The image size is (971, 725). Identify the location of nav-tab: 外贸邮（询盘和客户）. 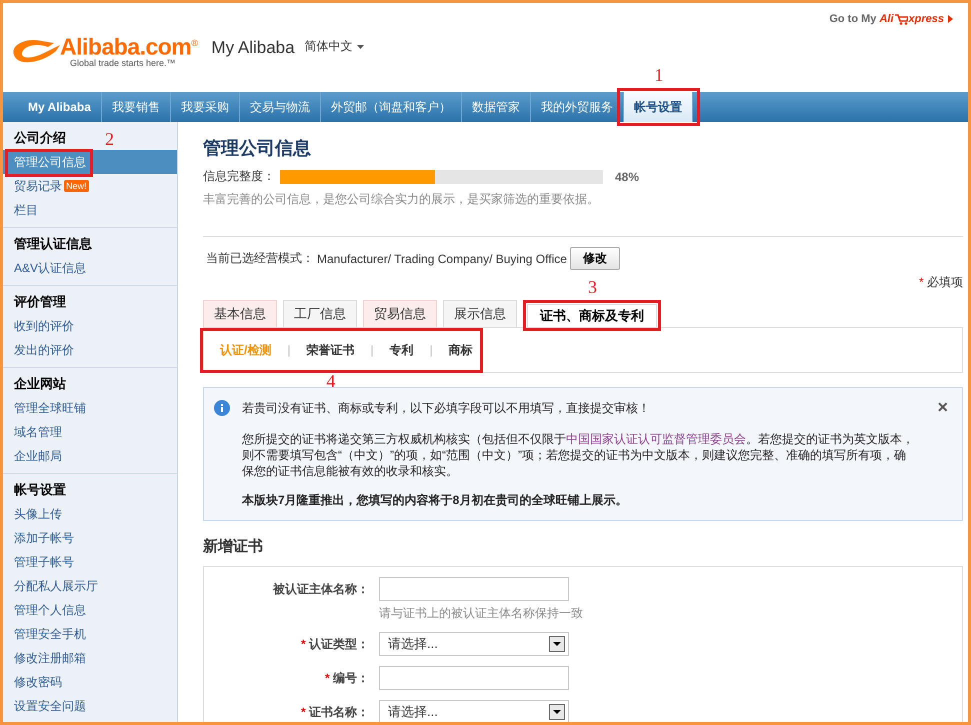
(391, 107).